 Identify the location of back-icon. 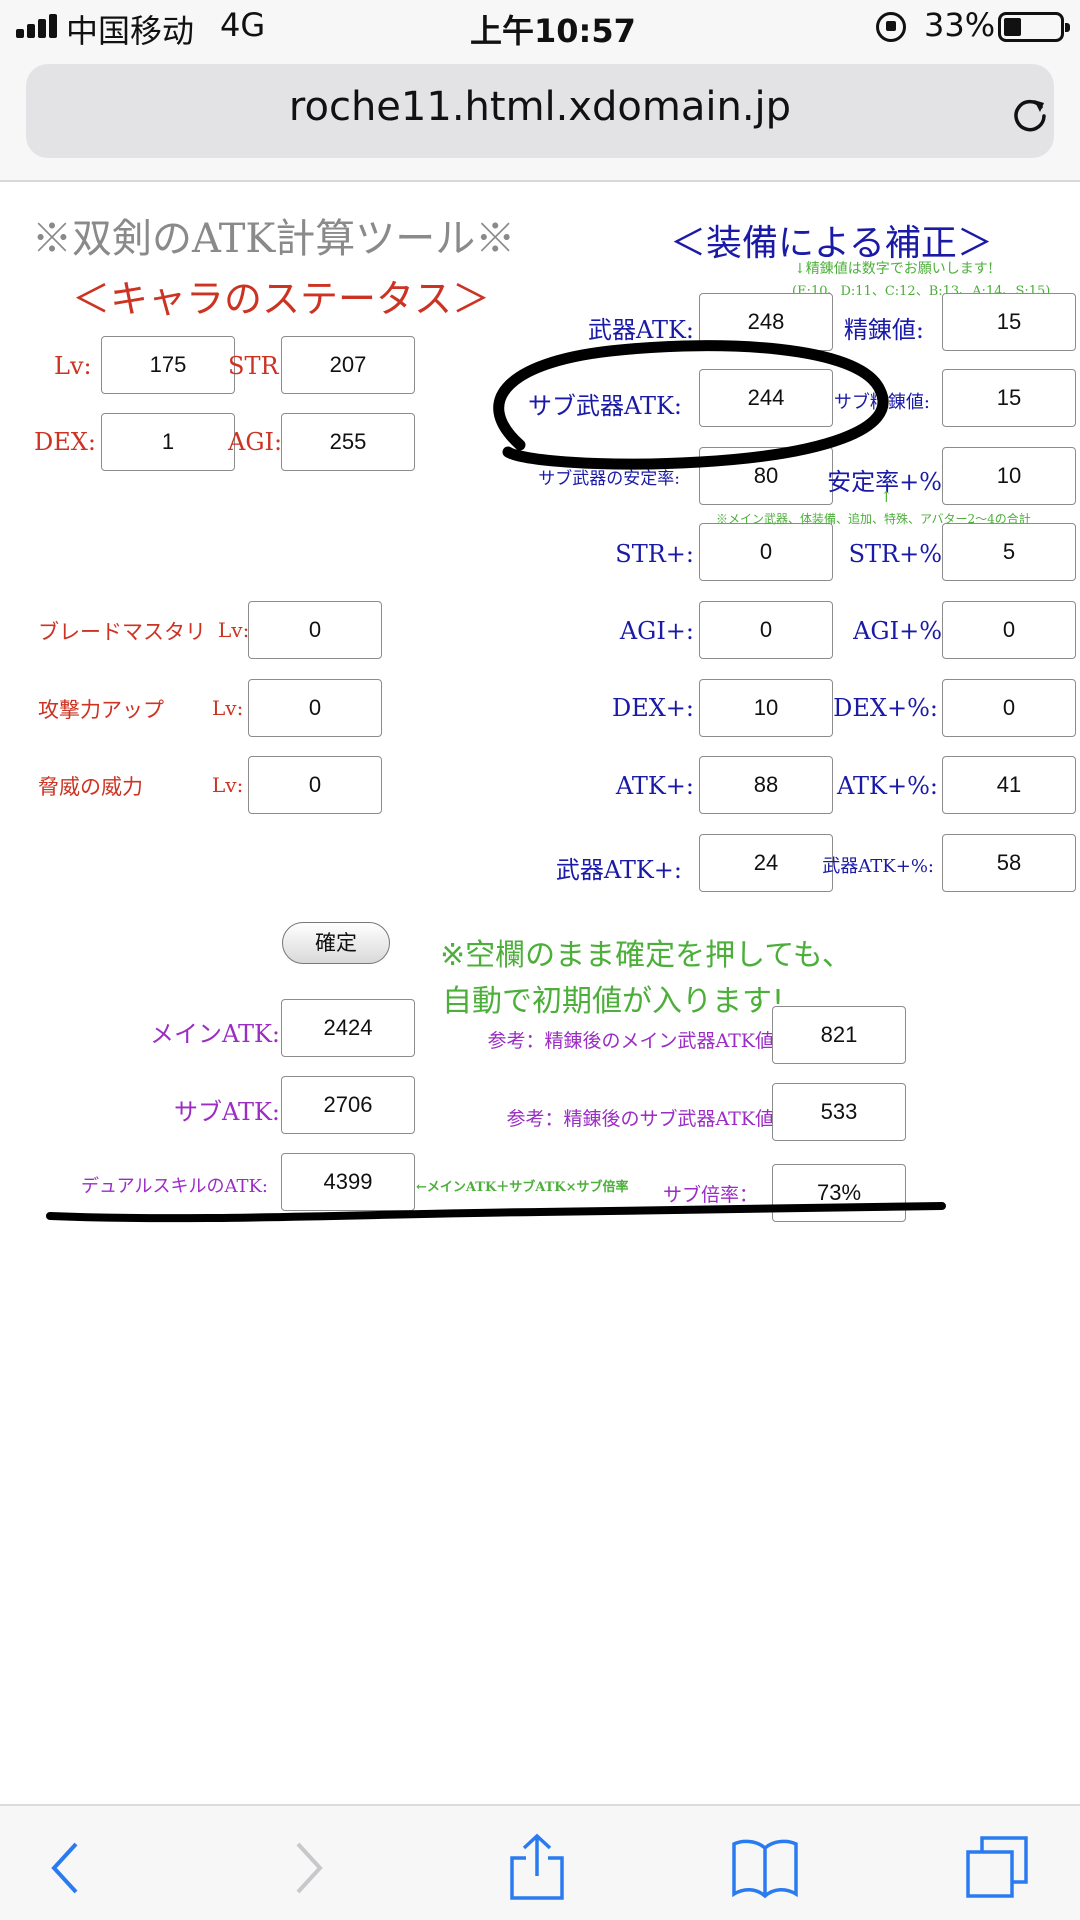
(67, 1867).